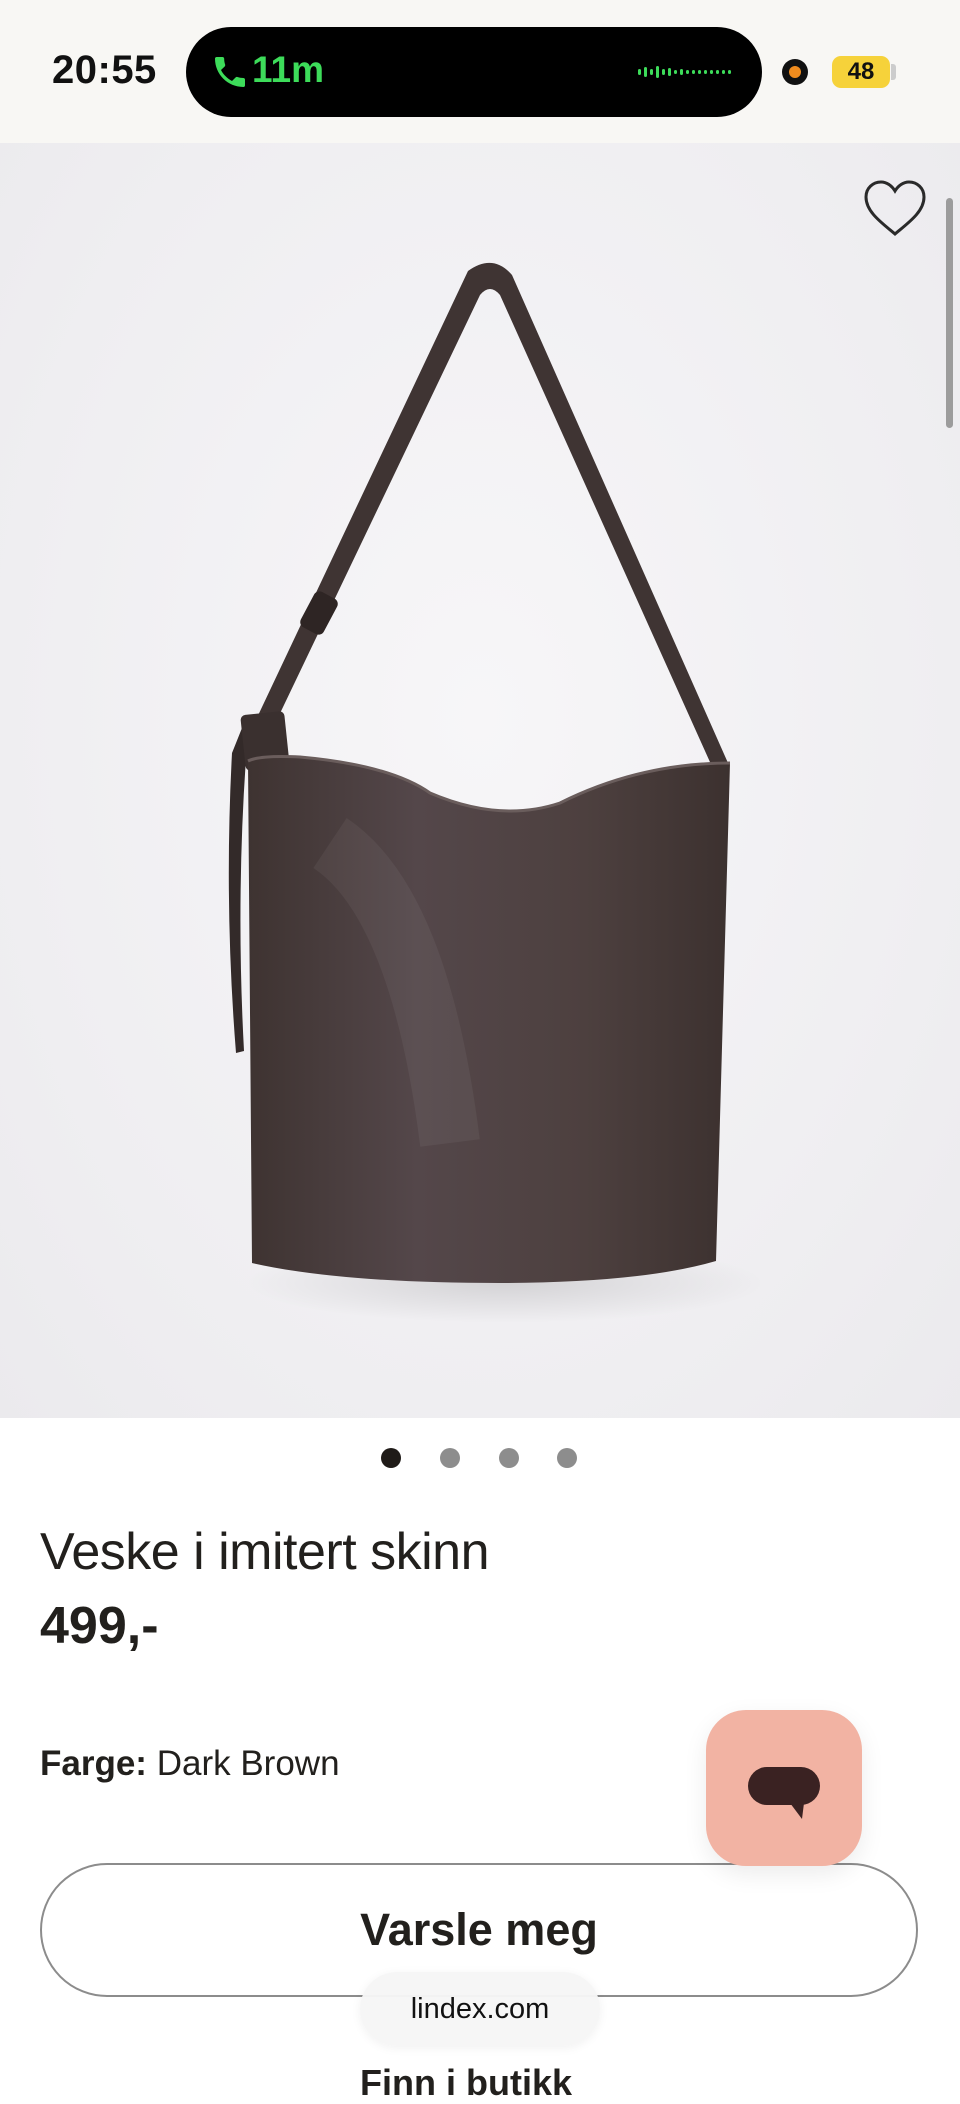 The height and width of the screenshot is (2104, 960). I want to click on product-title: Veske i imitert skinn, so click(265, 1552).